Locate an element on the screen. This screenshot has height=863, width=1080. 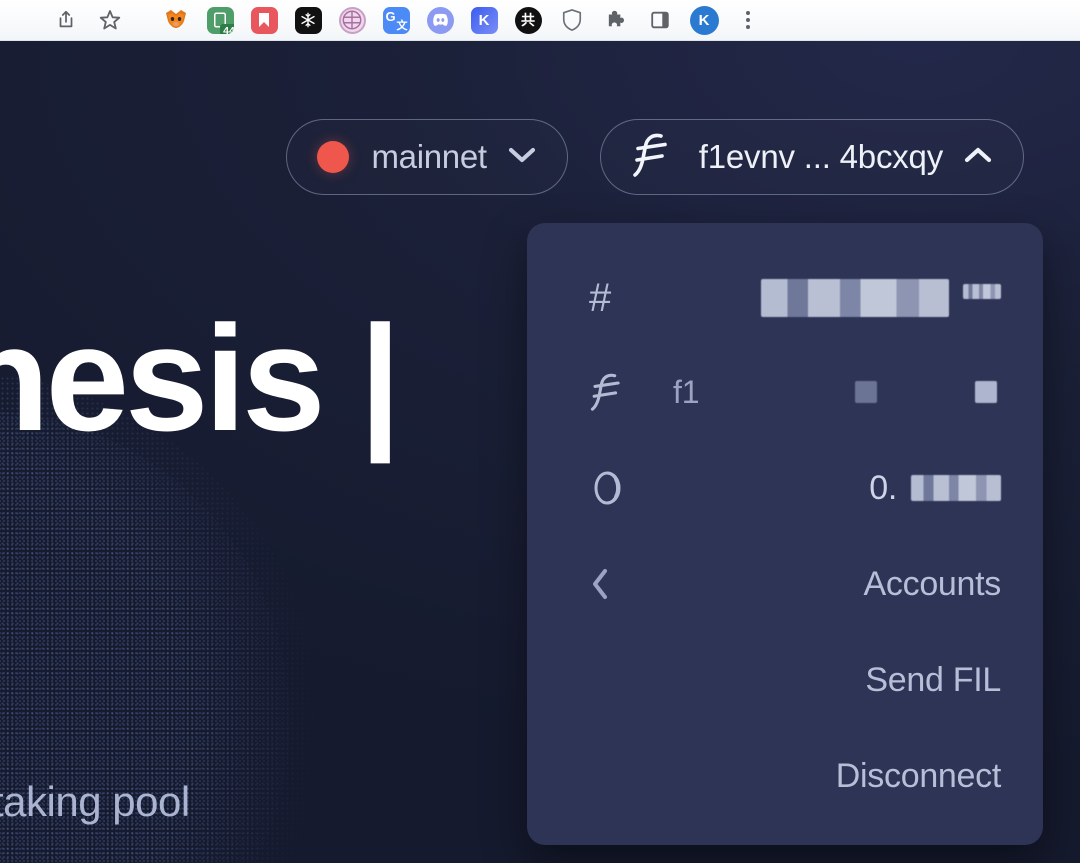
redacted-block-tail is located at coordinates (982, 291).